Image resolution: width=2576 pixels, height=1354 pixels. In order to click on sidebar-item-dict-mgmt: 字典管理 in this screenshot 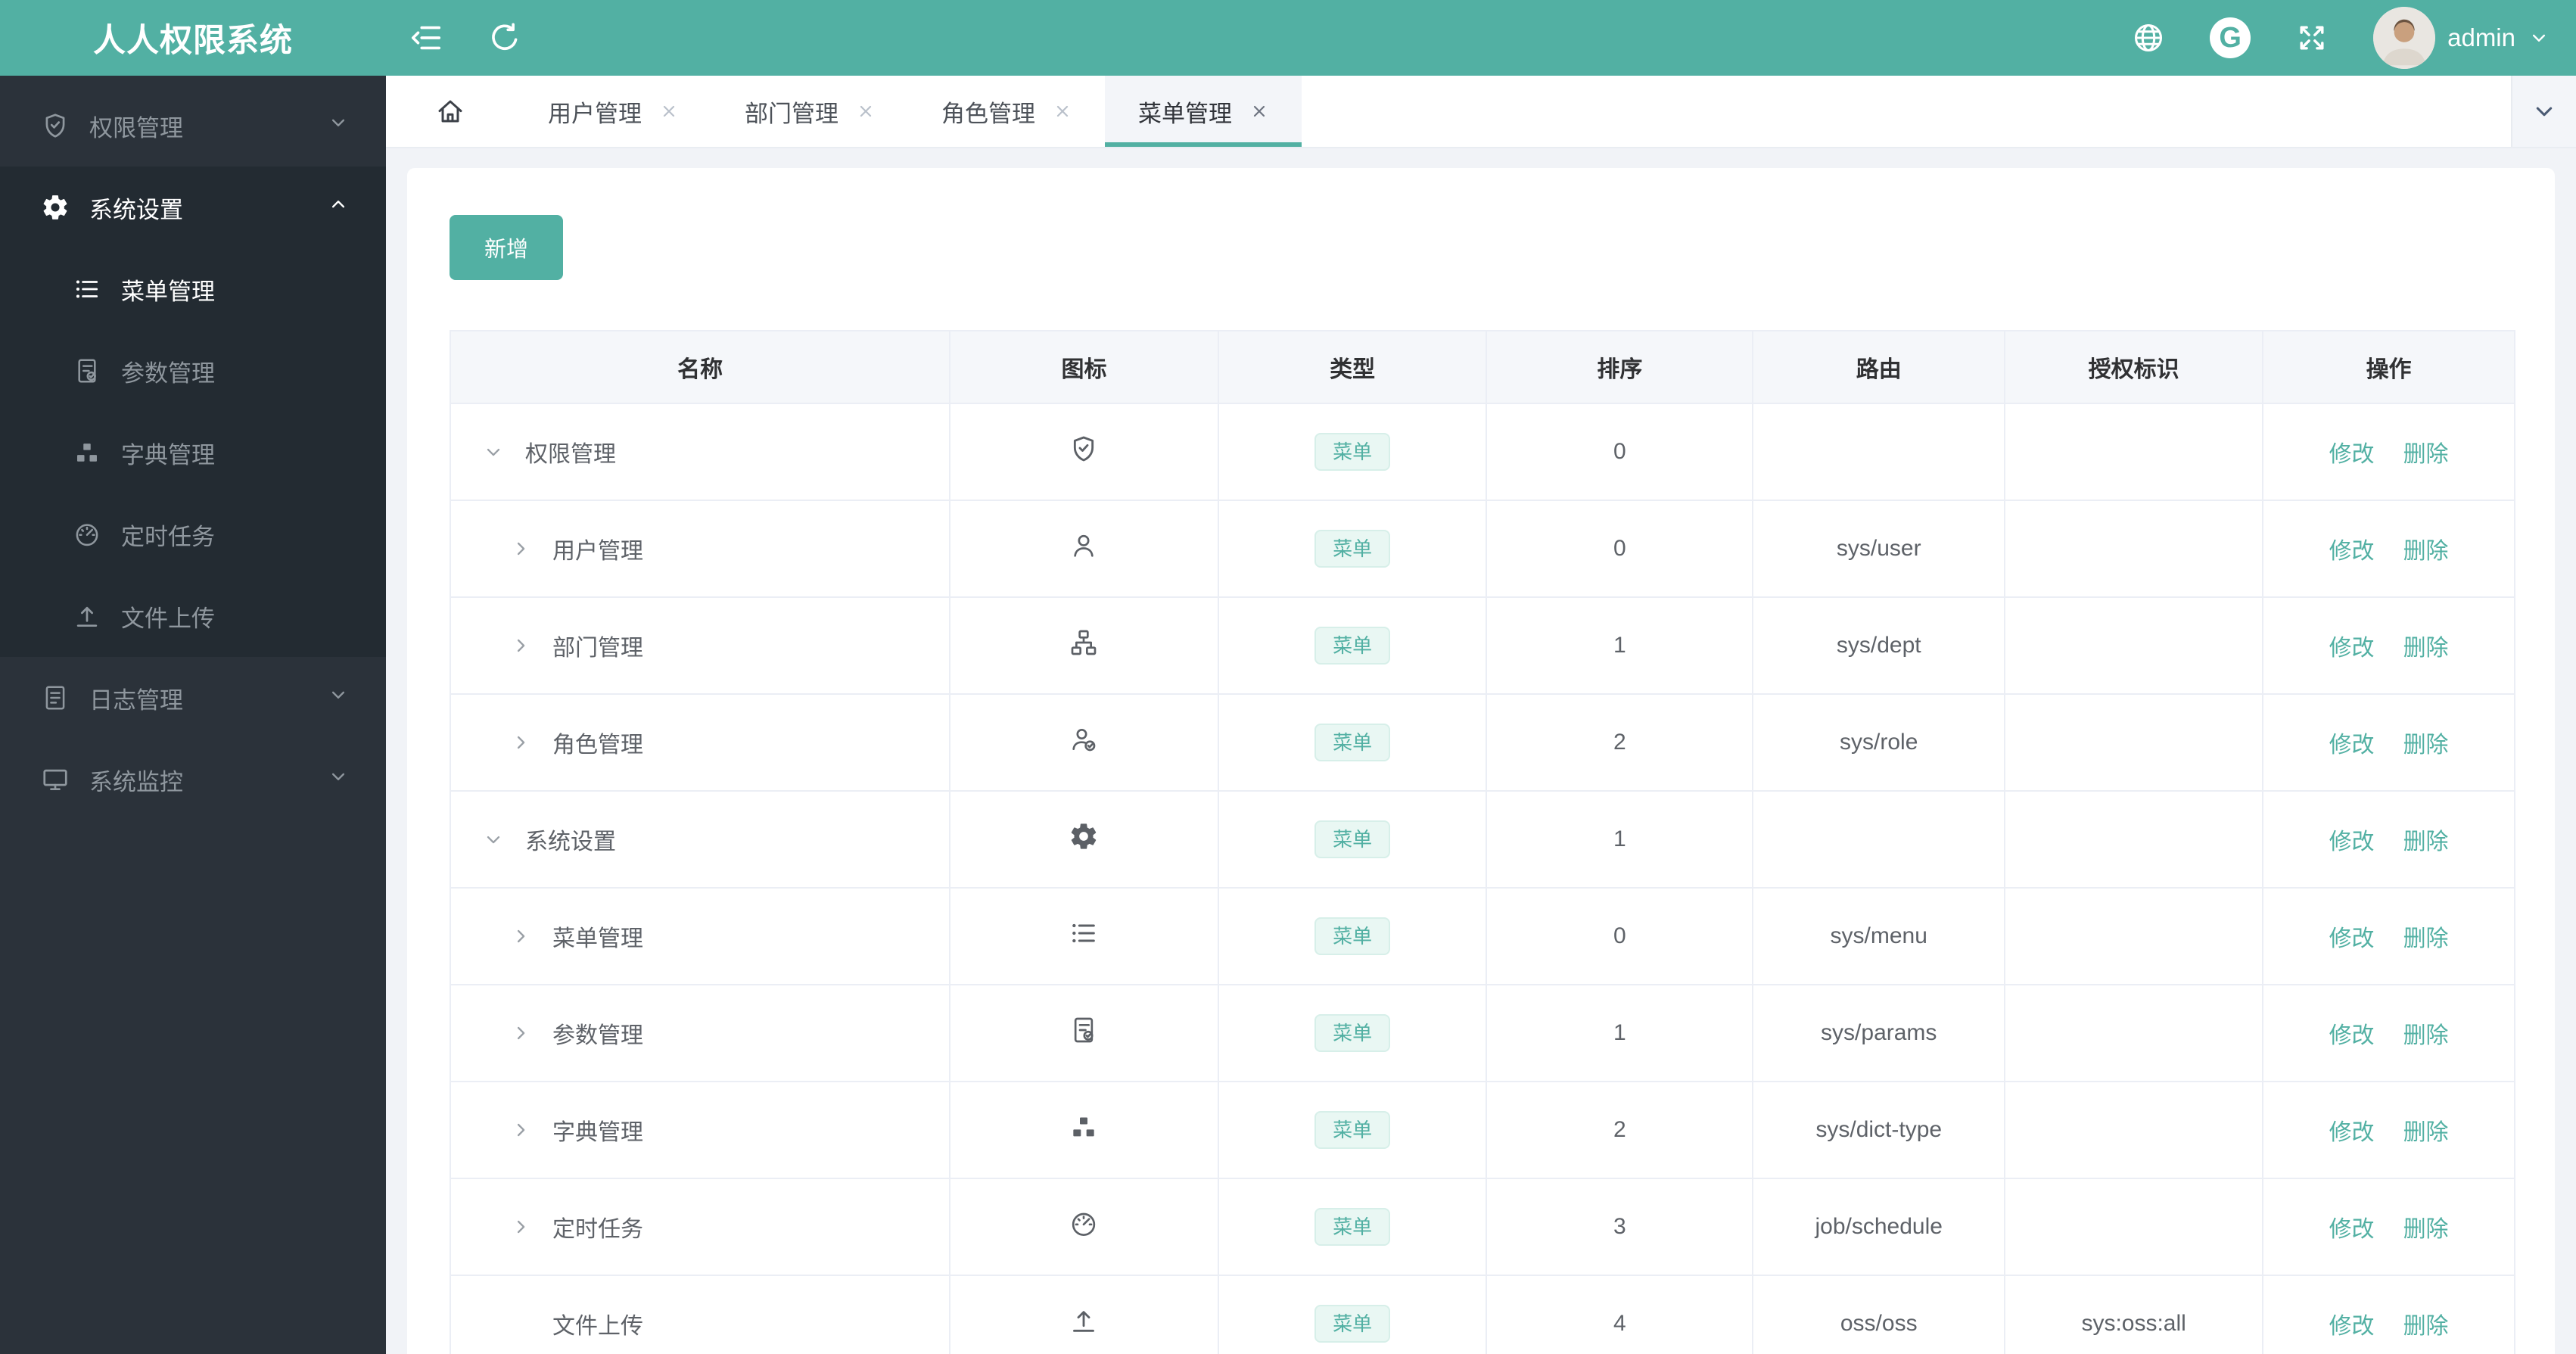, I will do `click(193, 452)`.